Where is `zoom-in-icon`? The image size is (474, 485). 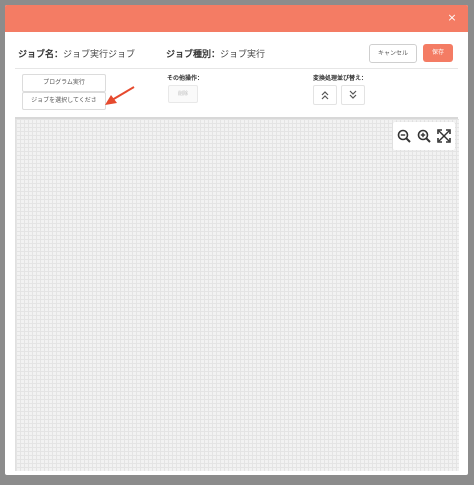 zoom-in-icon is located at coordinates (424, 136).